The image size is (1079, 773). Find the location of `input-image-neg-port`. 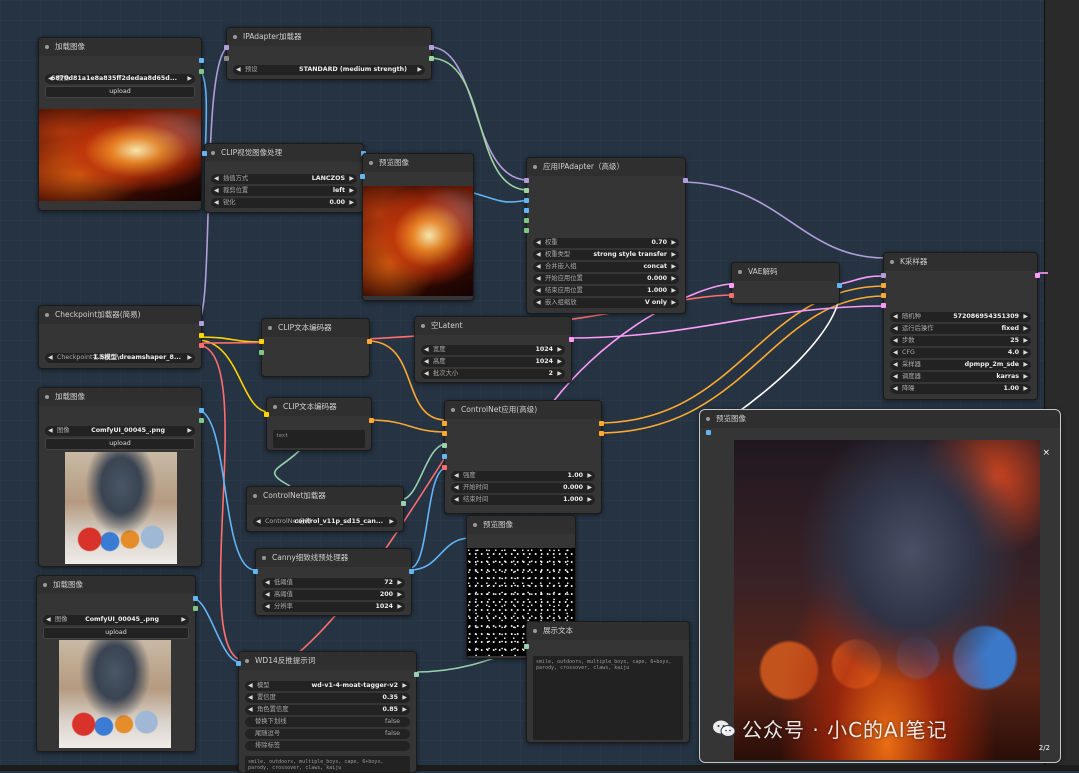

input-image-neg-port is located at coordinates (526, 210).